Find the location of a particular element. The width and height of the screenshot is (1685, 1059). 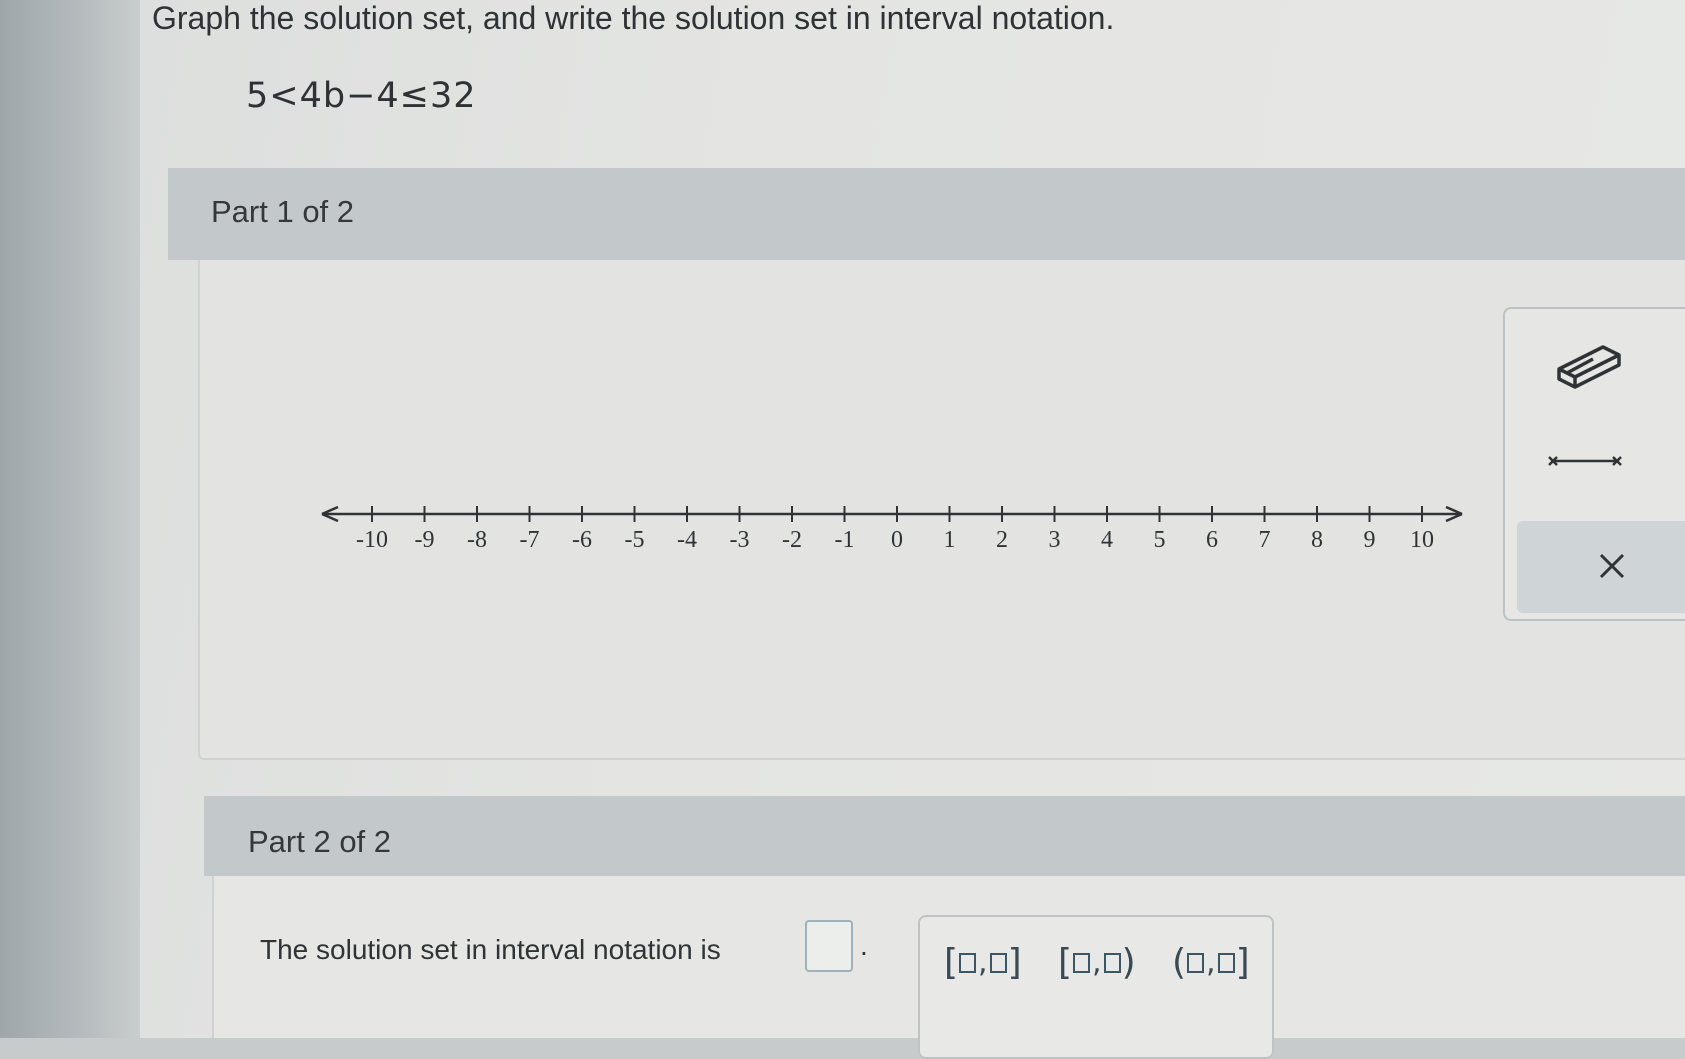

tick-label: 0 is located at coordinates (897, 540).